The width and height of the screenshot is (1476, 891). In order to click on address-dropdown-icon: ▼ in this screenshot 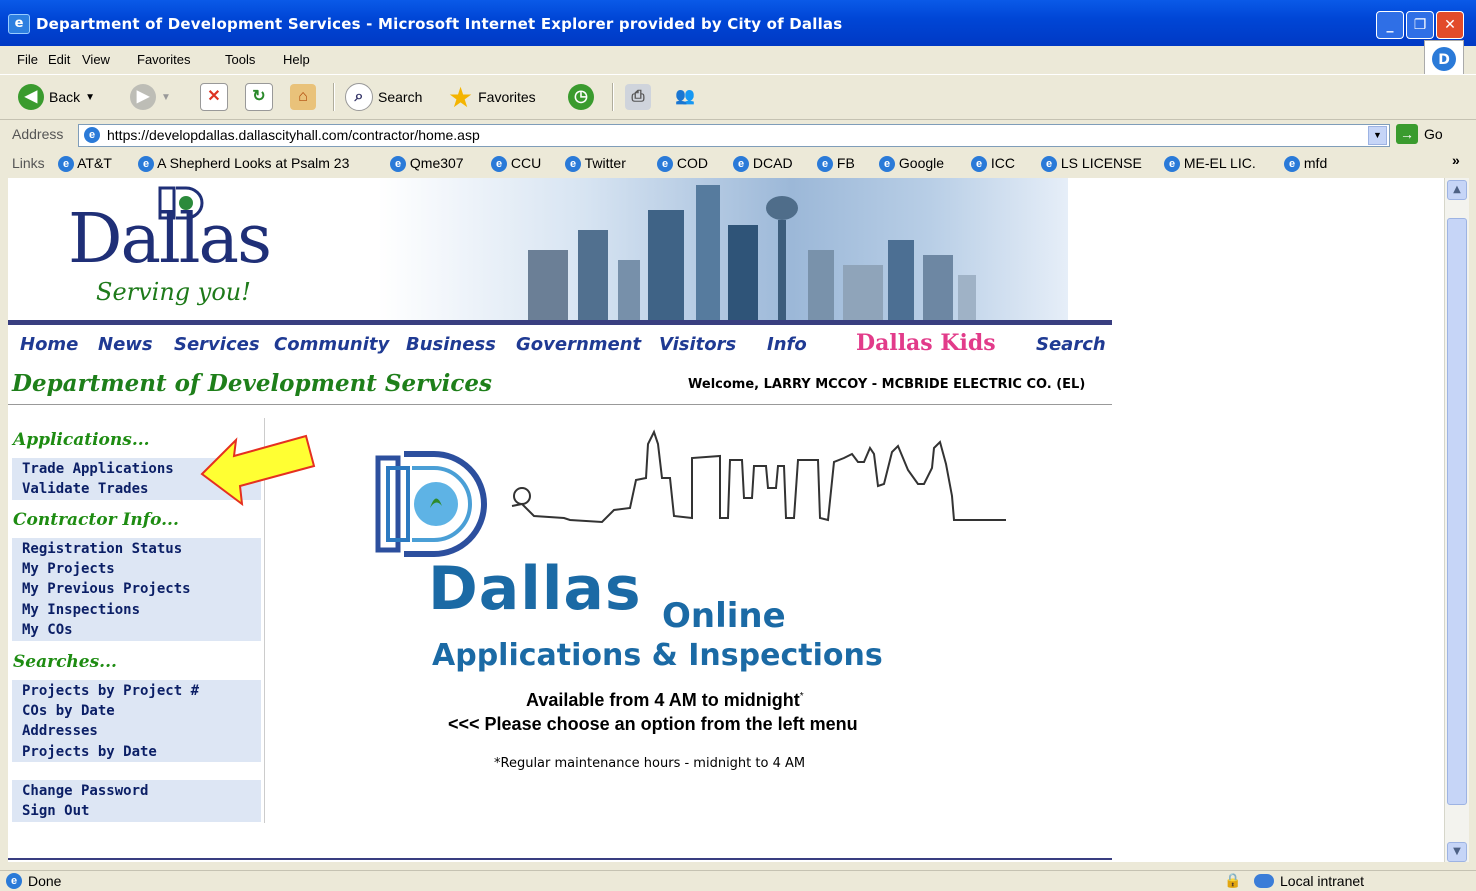, I will do `click(1377, 135)`.